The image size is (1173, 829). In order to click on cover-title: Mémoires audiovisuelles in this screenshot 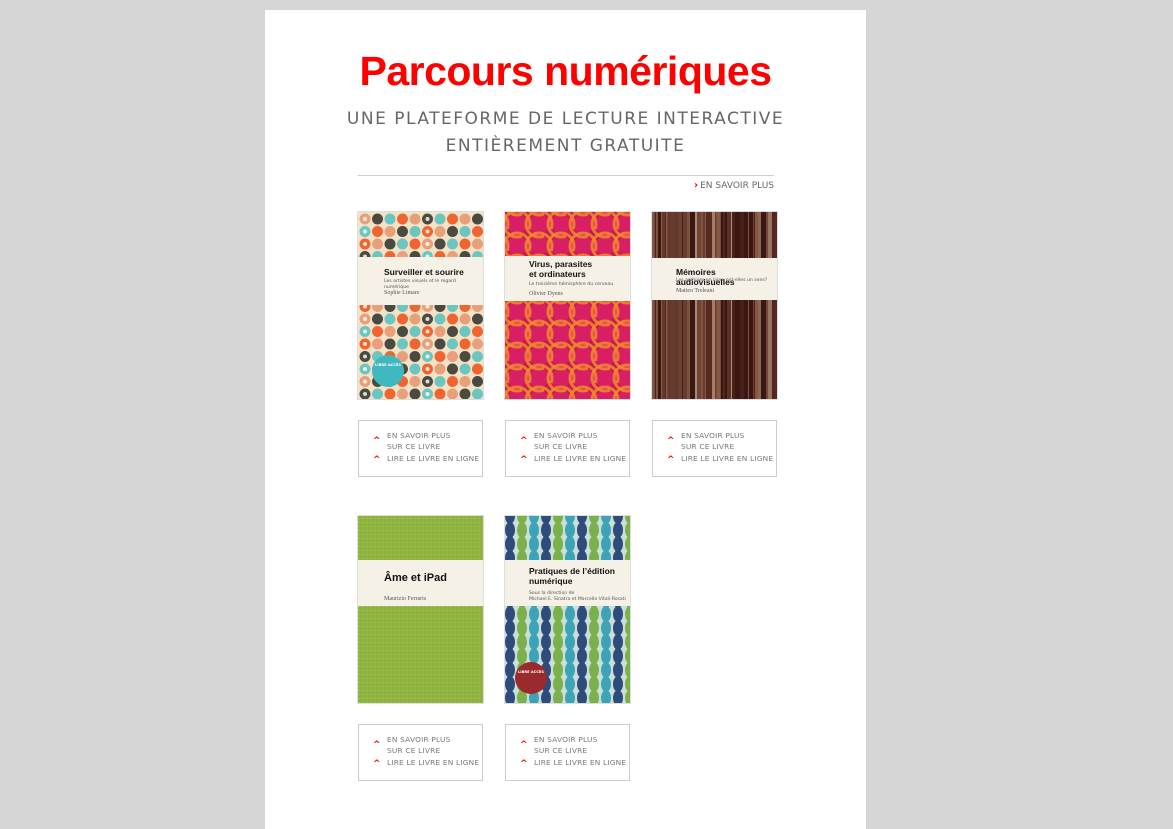, I will do `click(705, 277)`.